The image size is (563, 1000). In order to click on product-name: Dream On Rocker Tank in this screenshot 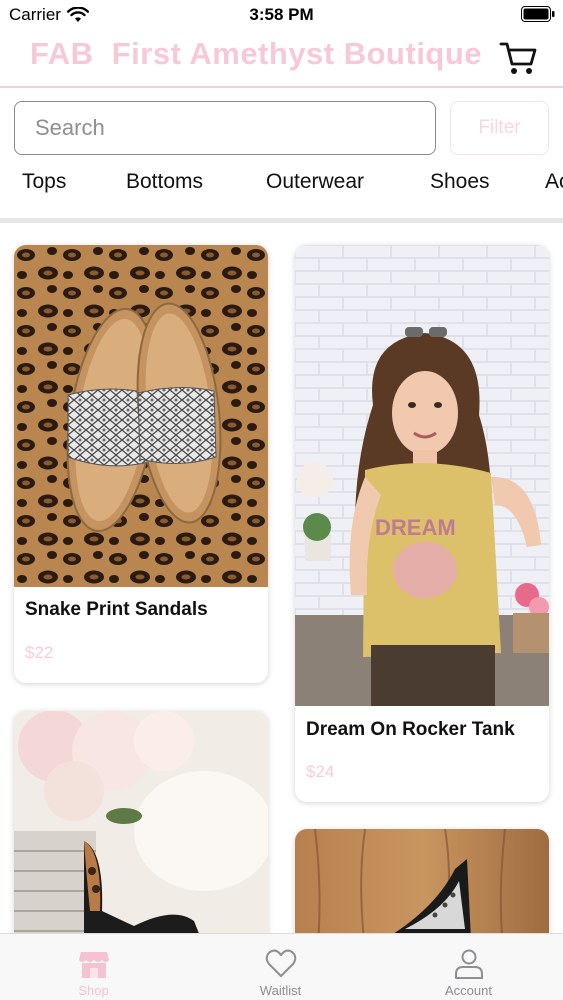, I will do `click(410, 729)`.